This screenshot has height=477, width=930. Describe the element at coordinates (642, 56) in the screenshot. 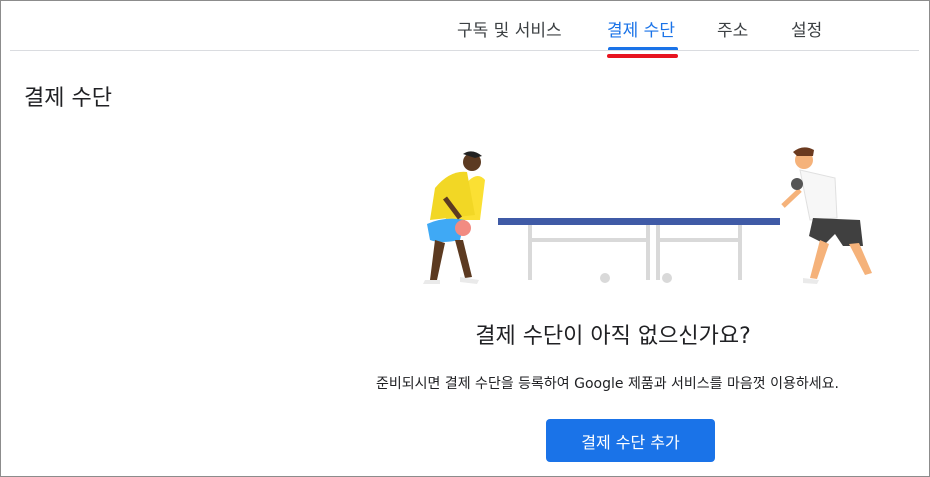

I see `highlight-underline` at that location.